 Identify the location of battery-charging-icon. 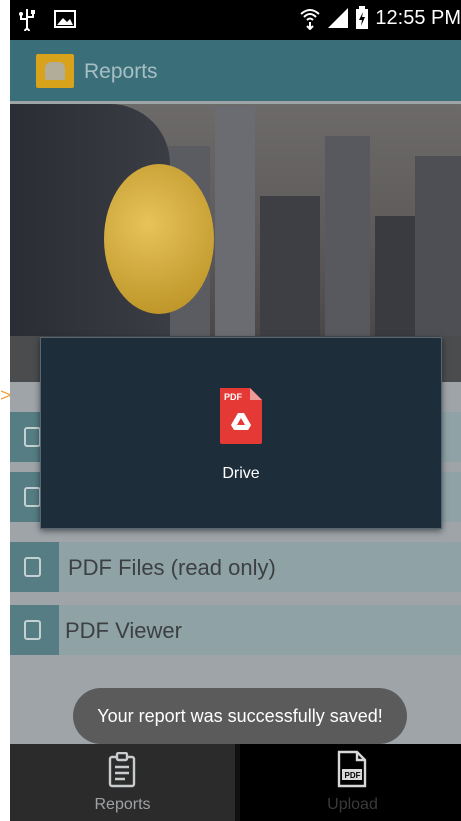
(362, 17).